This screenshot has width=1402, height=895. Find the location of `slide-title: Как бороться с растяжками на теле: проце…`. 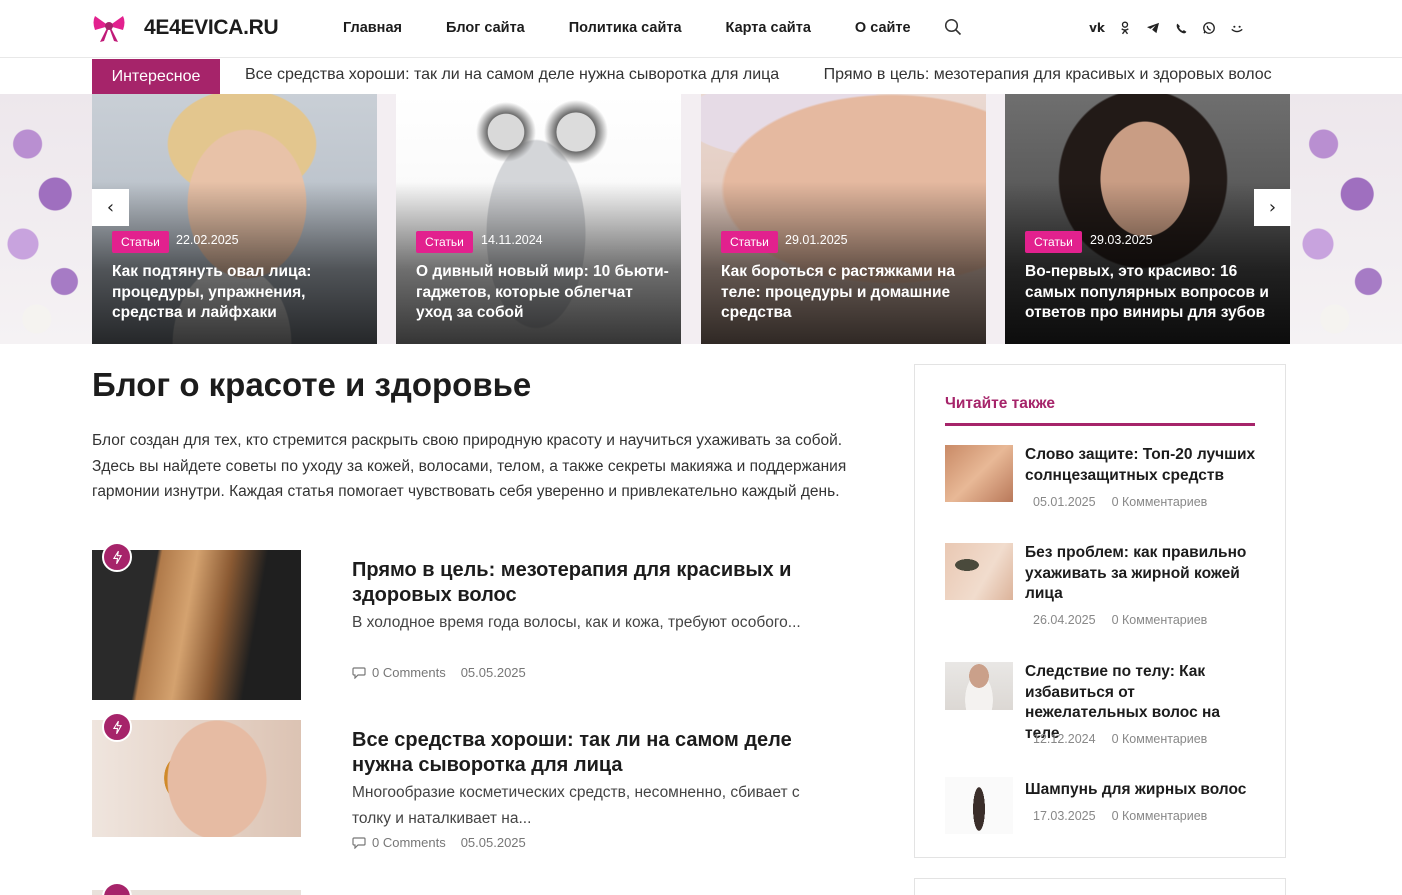

slide-title: Как бороться с растяжками на теле: проце… is located at coordinates (848, 293).